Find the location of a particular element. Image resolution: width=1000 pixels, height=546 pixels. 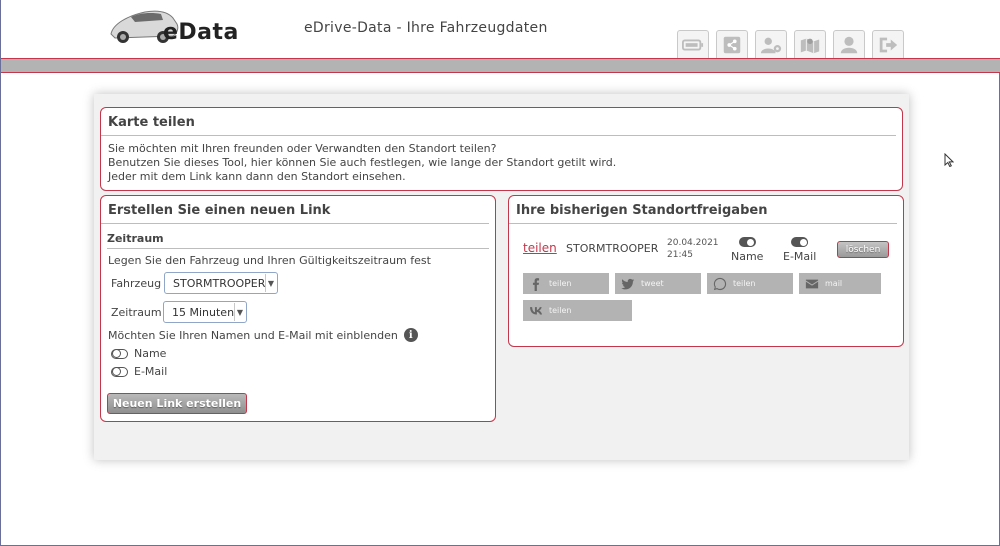

period-row: Zeitraum 15 Minuten ▼ is located at coordinates (179, 312).